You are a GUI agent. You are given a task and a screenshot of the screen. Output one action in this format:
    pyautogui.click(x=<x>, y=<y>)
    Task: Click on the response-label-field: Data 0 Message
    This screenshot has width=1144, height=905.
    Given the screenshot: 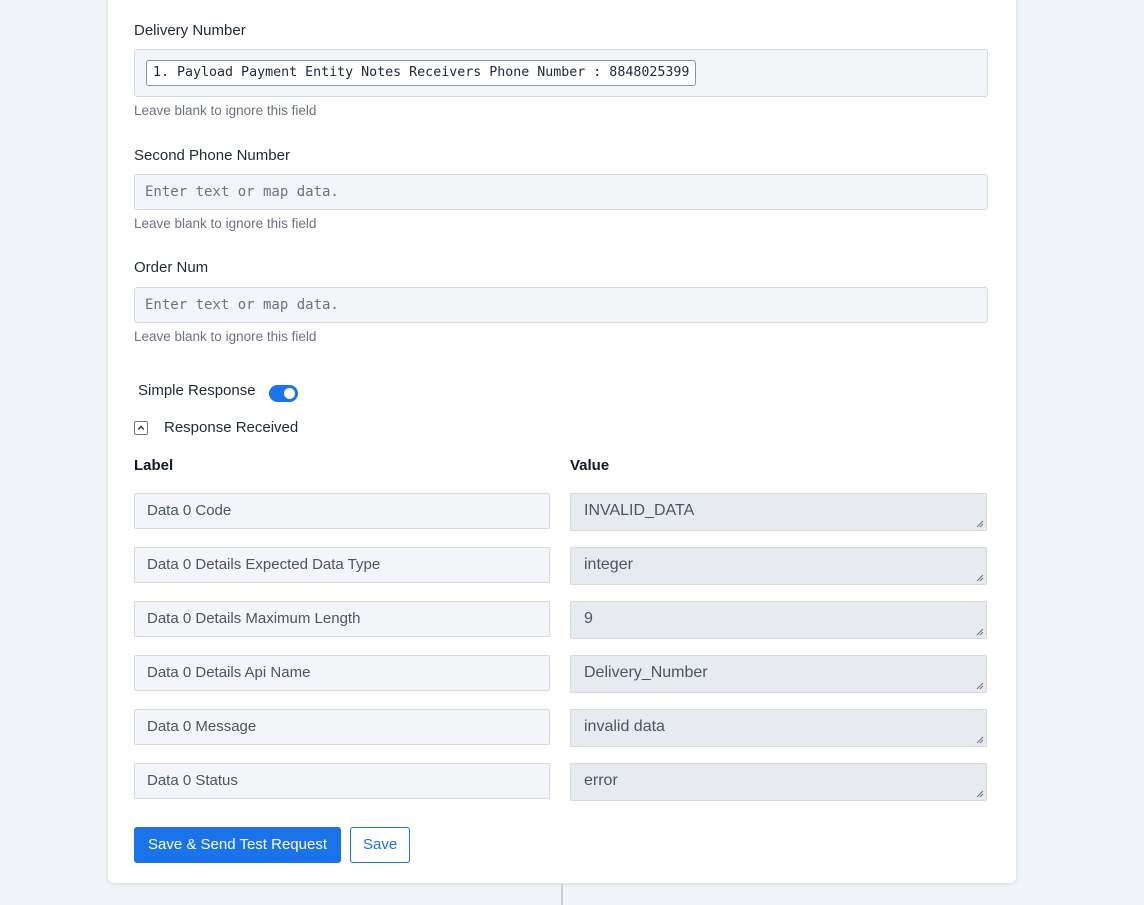 What is the action you would take?
    pyautogui.click(x=342, y=727)
    